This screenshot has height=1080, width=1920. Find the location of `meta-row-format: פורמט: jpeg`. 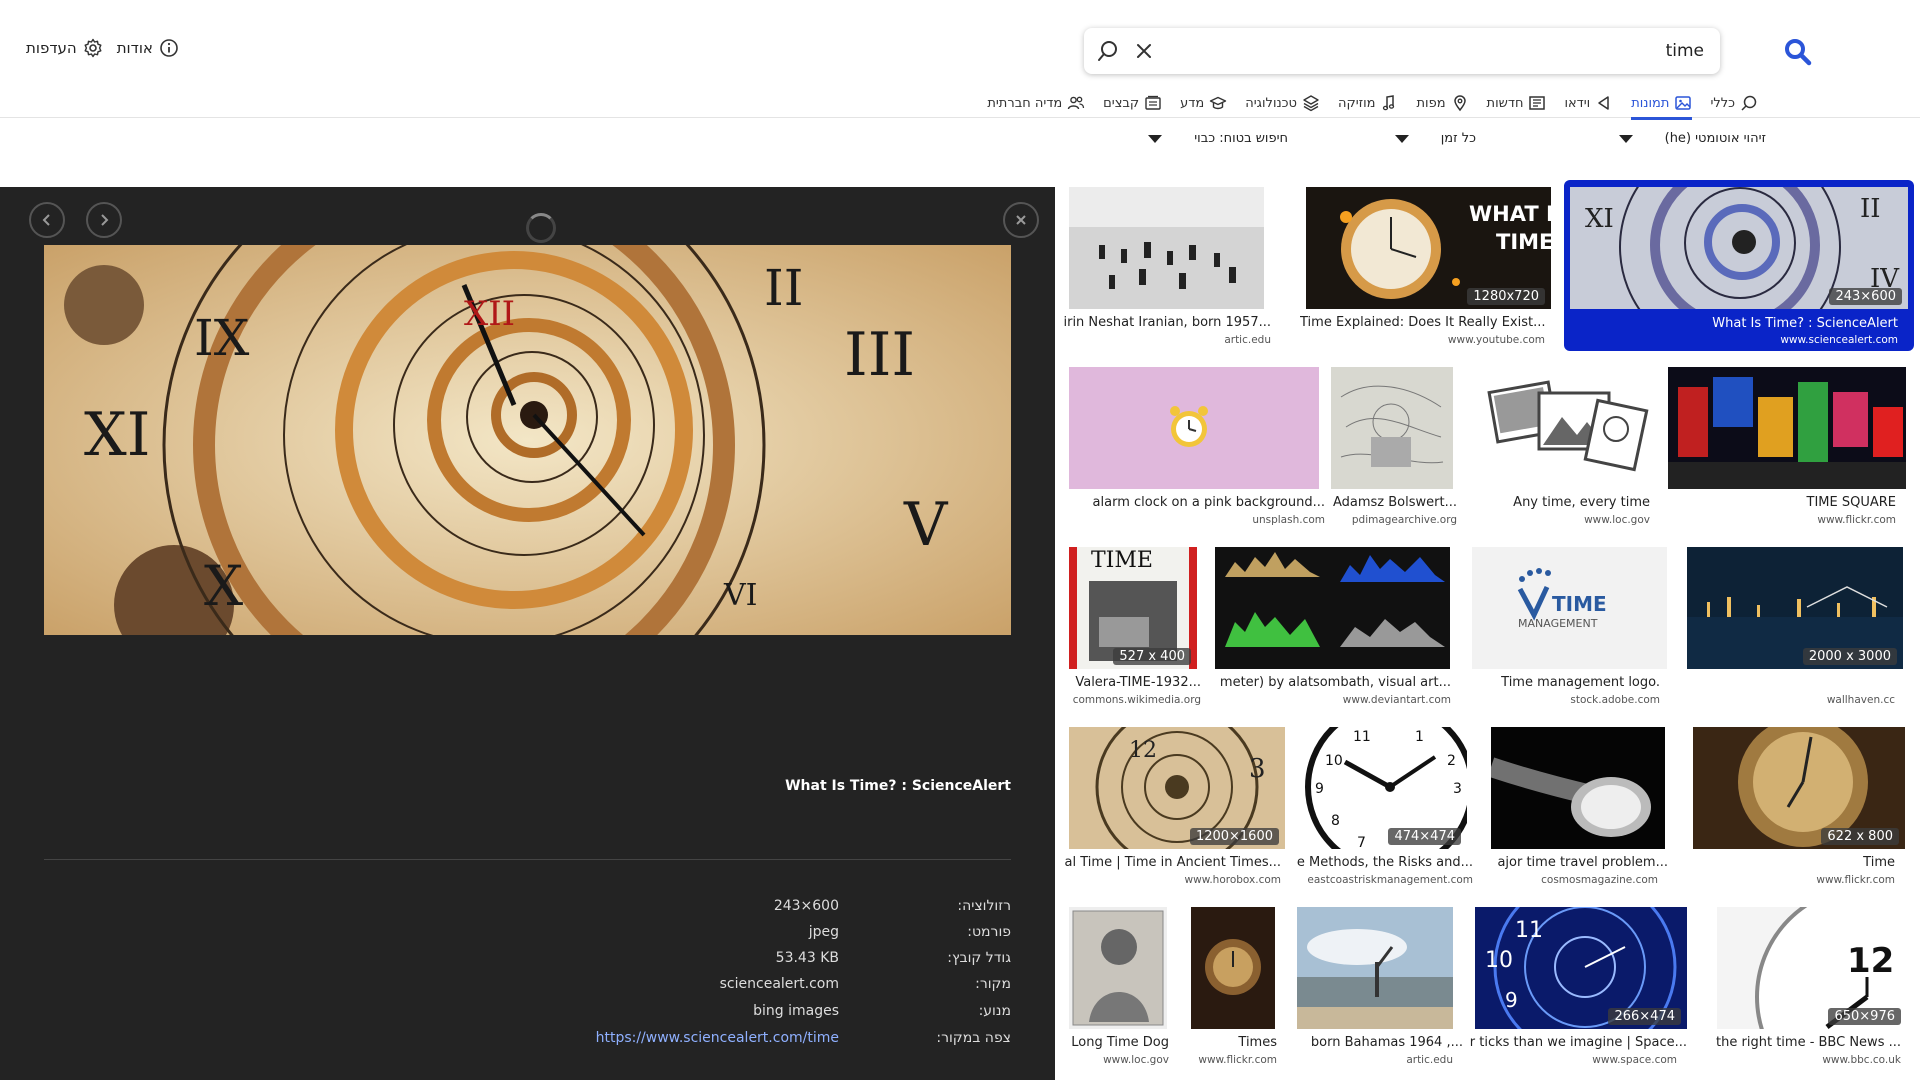

meta-row-format: פורמט: jpeg is located at coordinates (909, 932).